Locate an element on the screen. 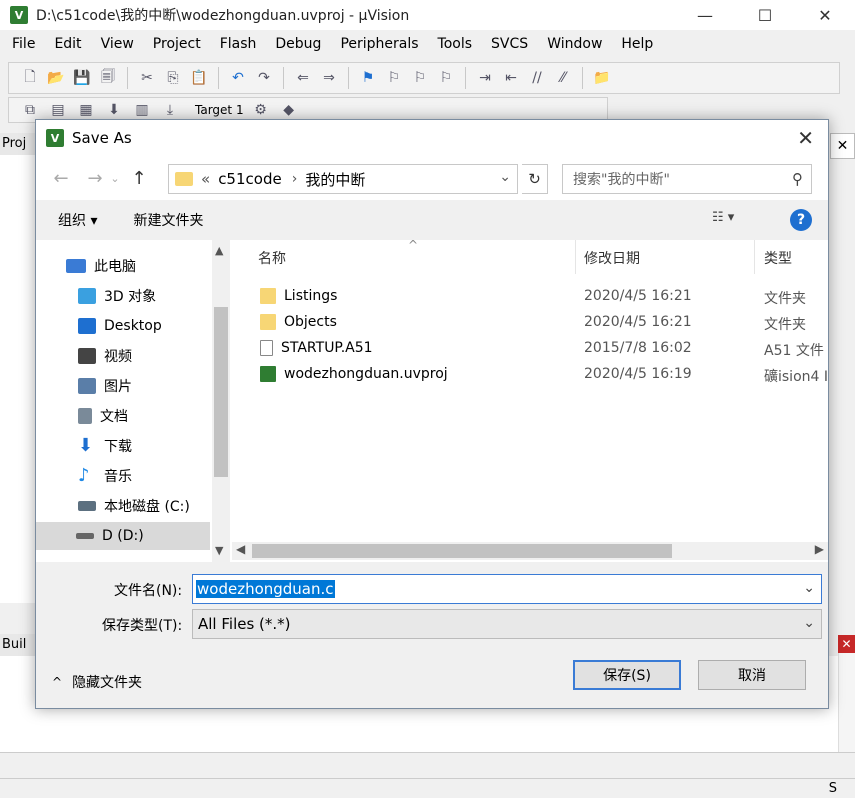  undo-icon: ↶ is located at coordinates (238, 78).